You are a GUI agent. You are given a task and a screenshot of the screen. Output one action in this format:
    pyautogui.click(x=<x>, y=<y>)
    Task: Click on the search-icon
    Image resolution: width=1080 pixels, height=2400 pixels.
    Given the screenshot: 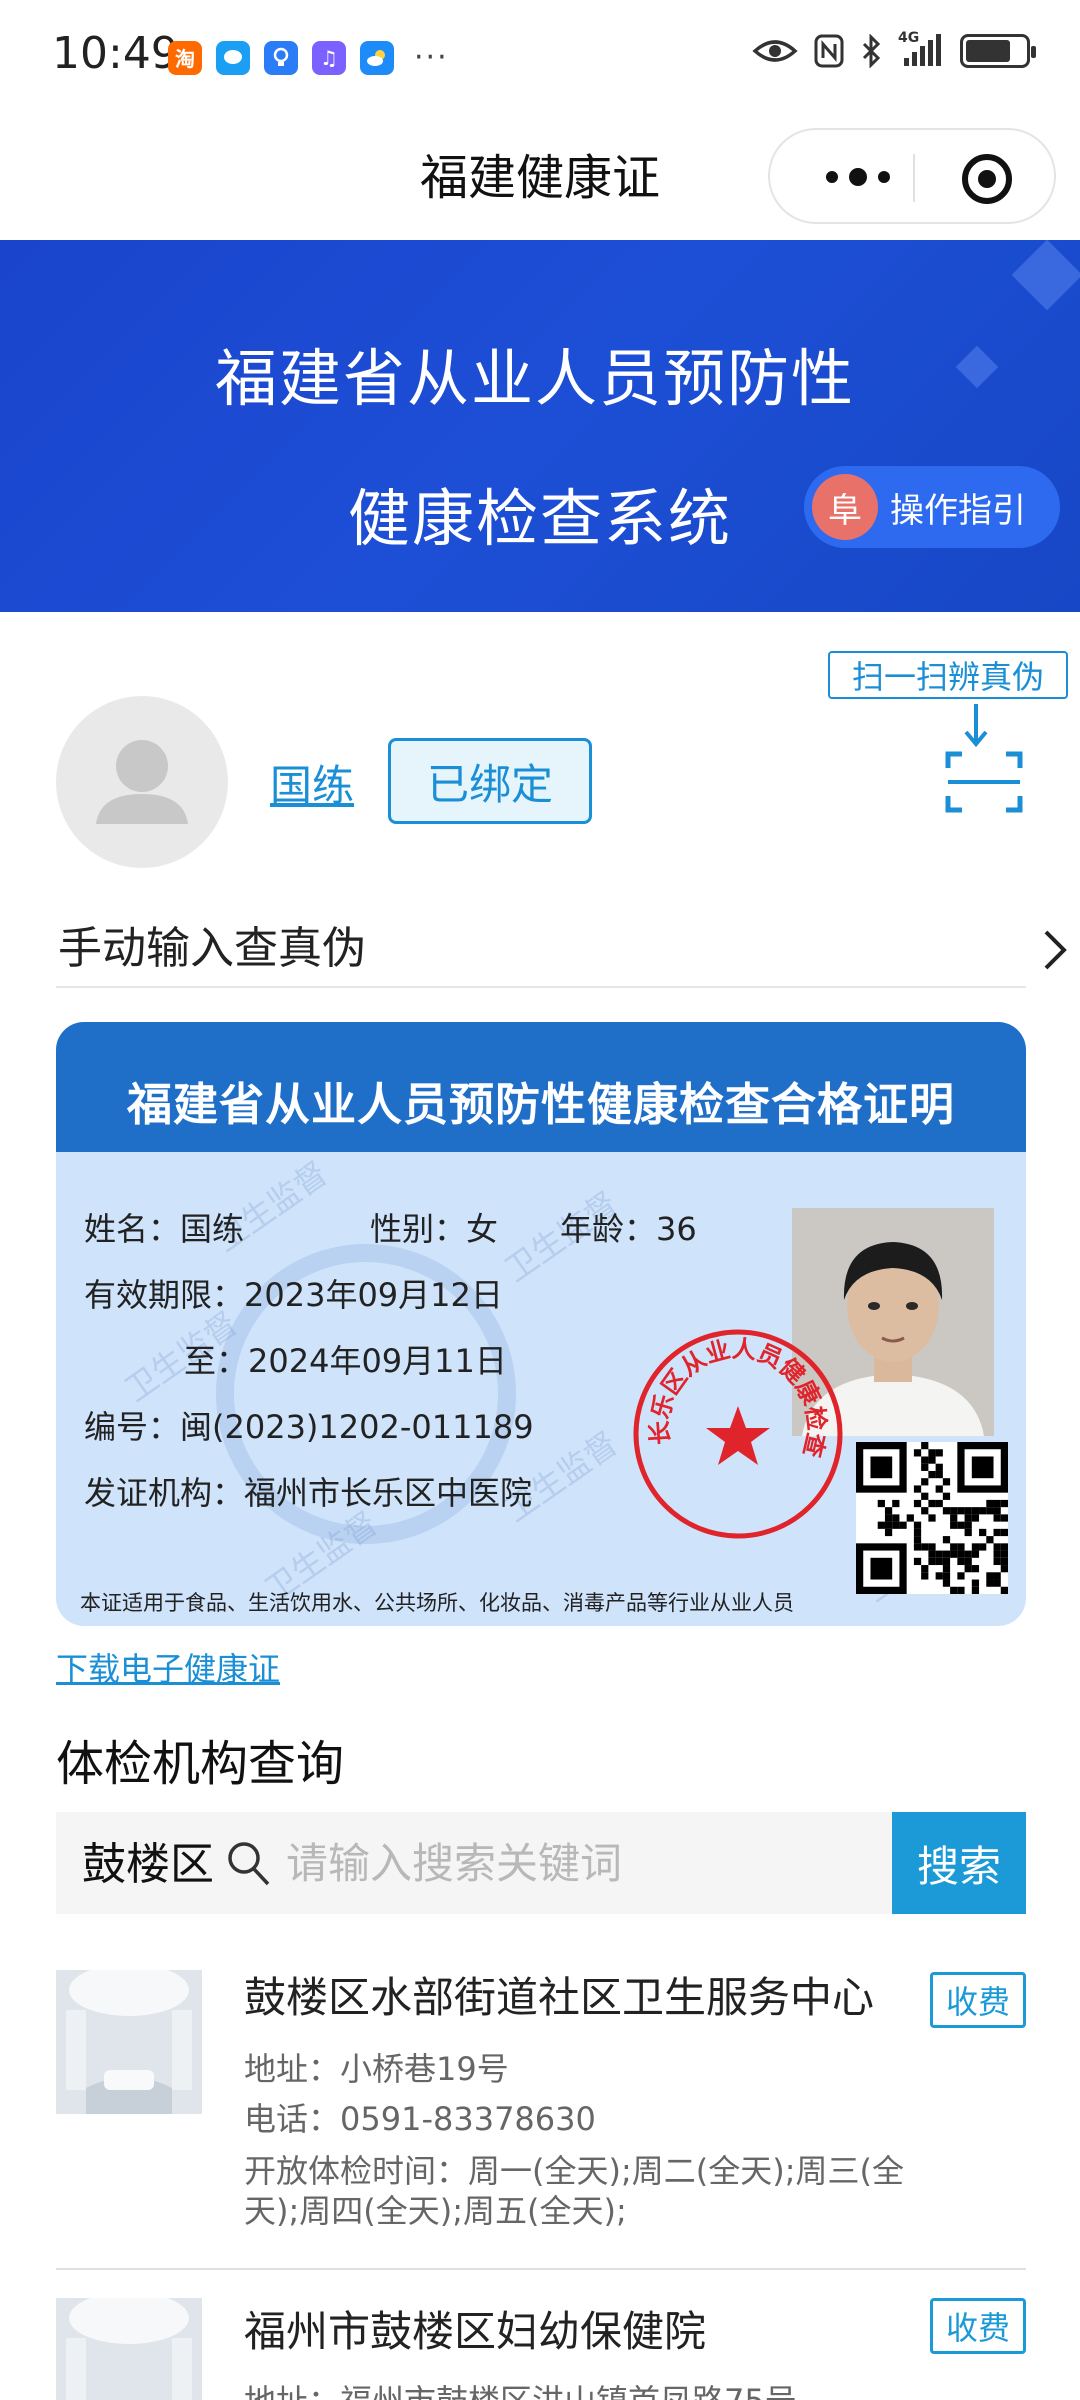 What is the action you would take?
    pyautogui.click(x=249, y=1864)
    